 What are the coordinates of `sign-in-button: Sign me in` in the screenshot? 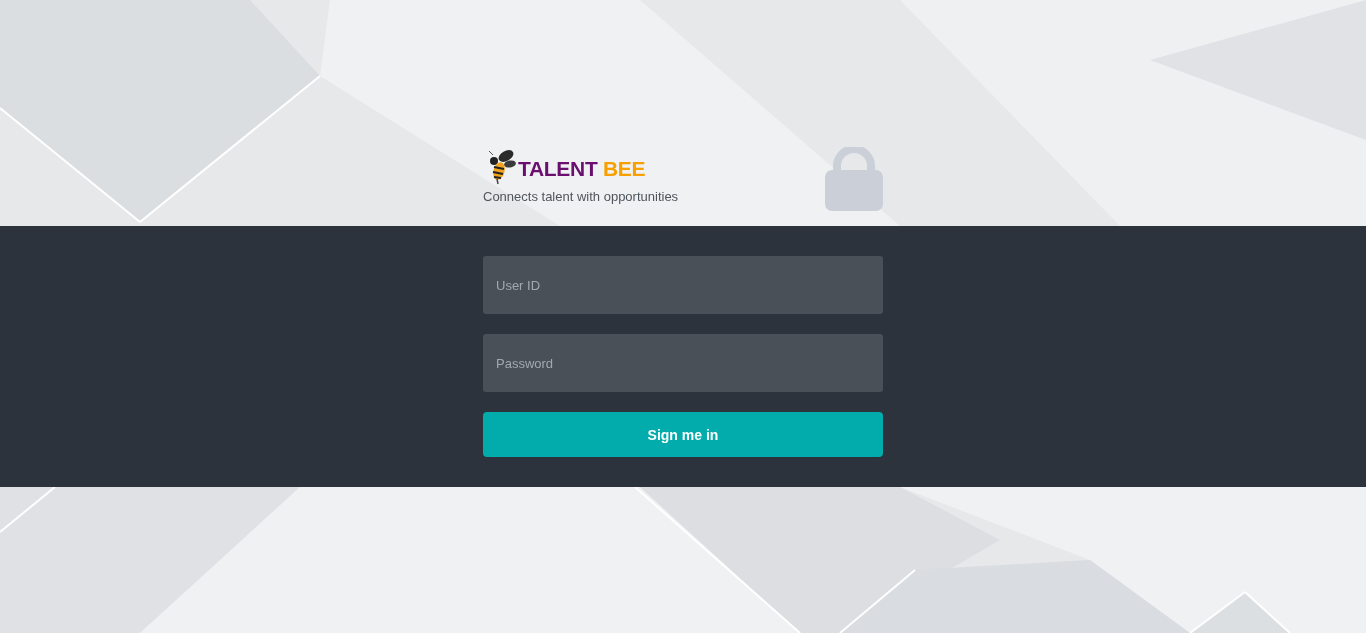 It's located at (683, 434).